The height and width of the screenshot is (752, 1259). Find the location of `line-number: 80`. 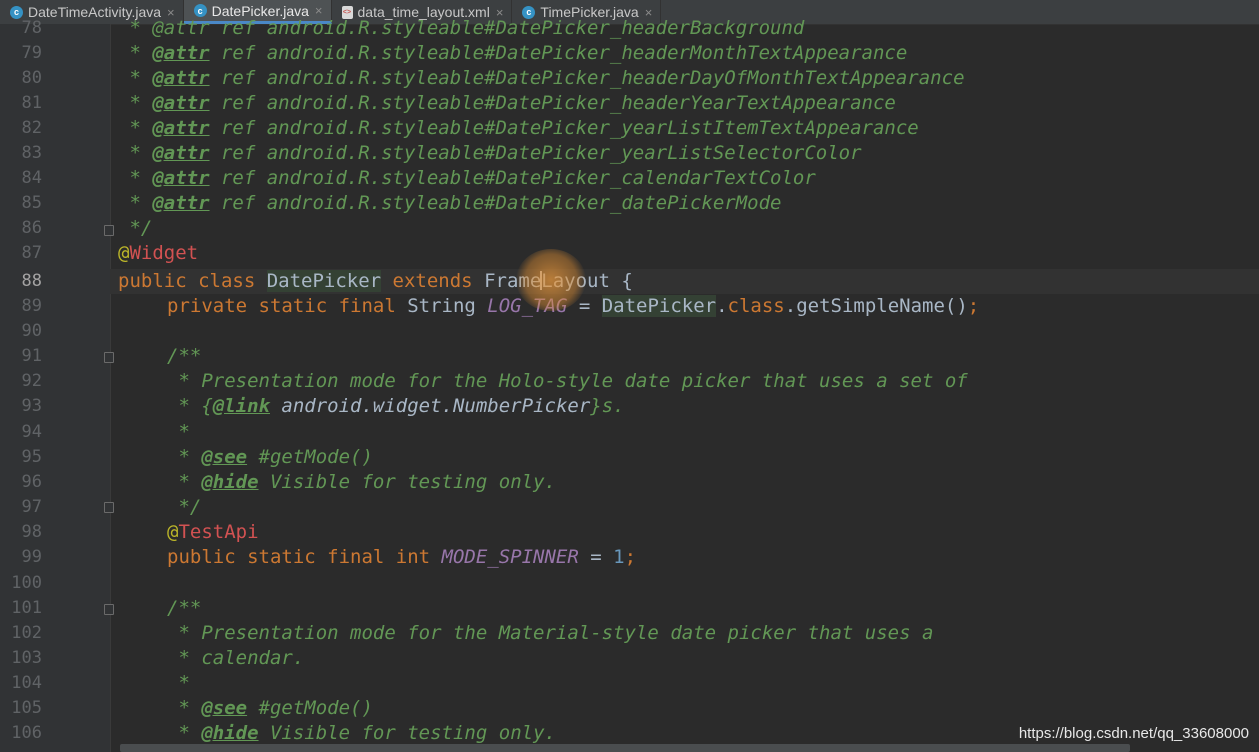

line-number: 80 is located at coordinates (31, 78).